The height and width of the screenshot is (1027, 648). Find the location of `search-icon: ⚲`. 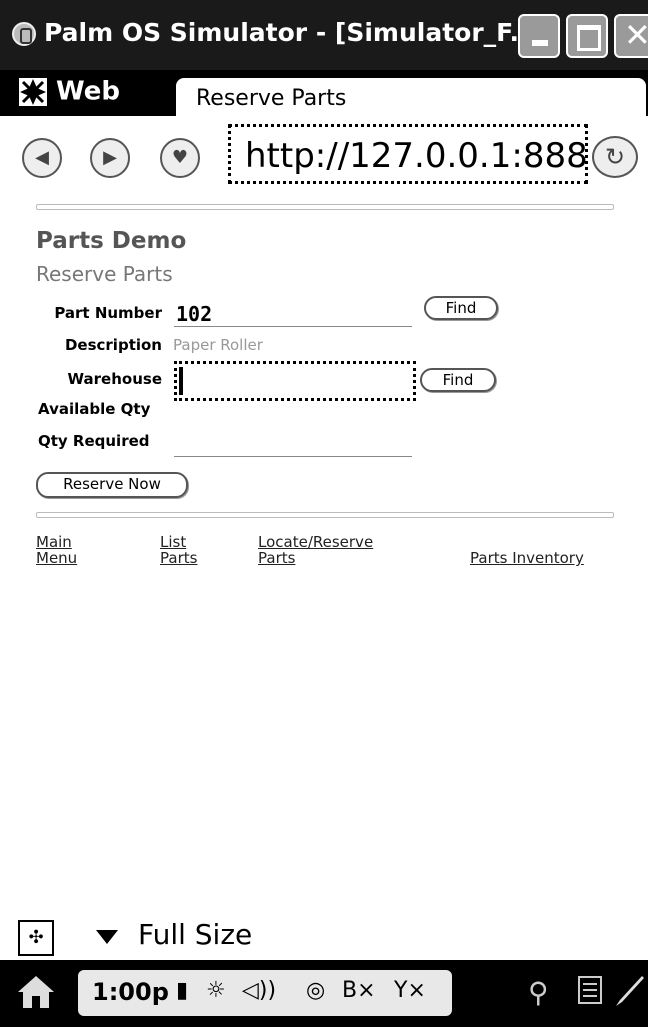

search-icon: ⚲ is located at coordinates (538, 992).